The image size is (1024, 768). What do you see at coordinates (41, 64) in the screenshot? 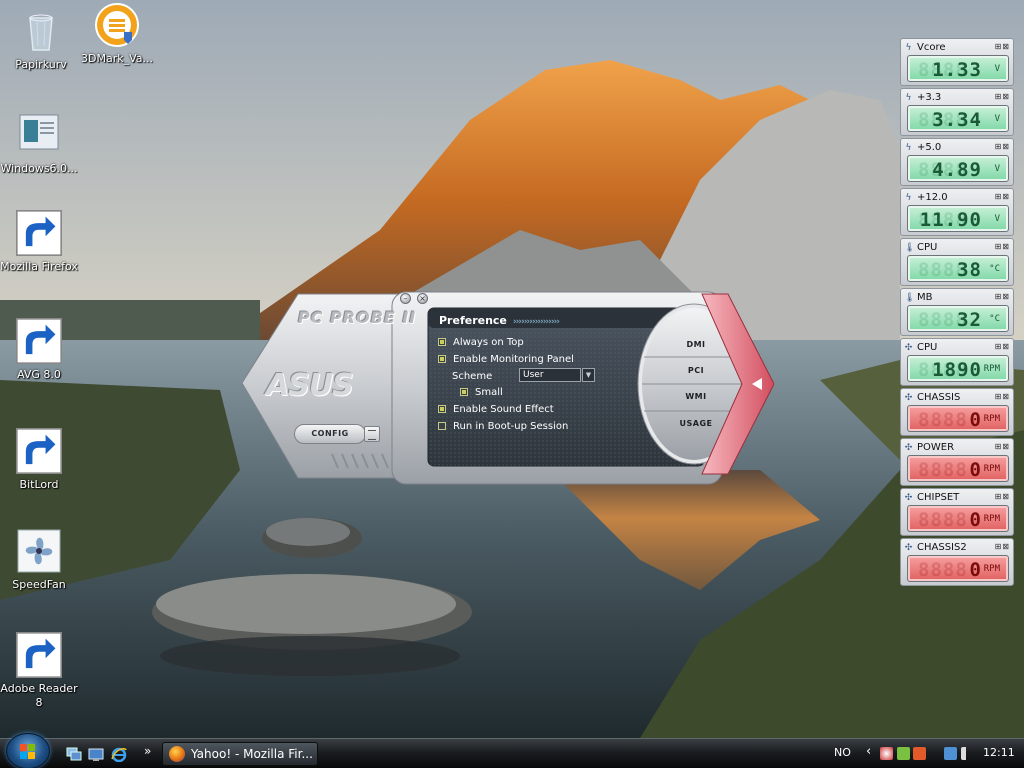
I see `desktop-icon-label: Papirkurv` at bounding box center [41, 64].